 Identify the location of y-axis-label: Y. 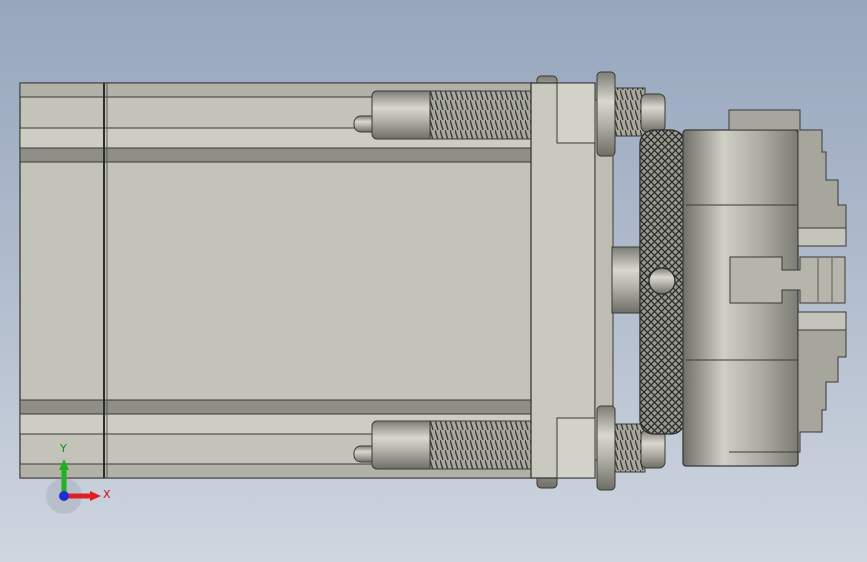
(63, 448).